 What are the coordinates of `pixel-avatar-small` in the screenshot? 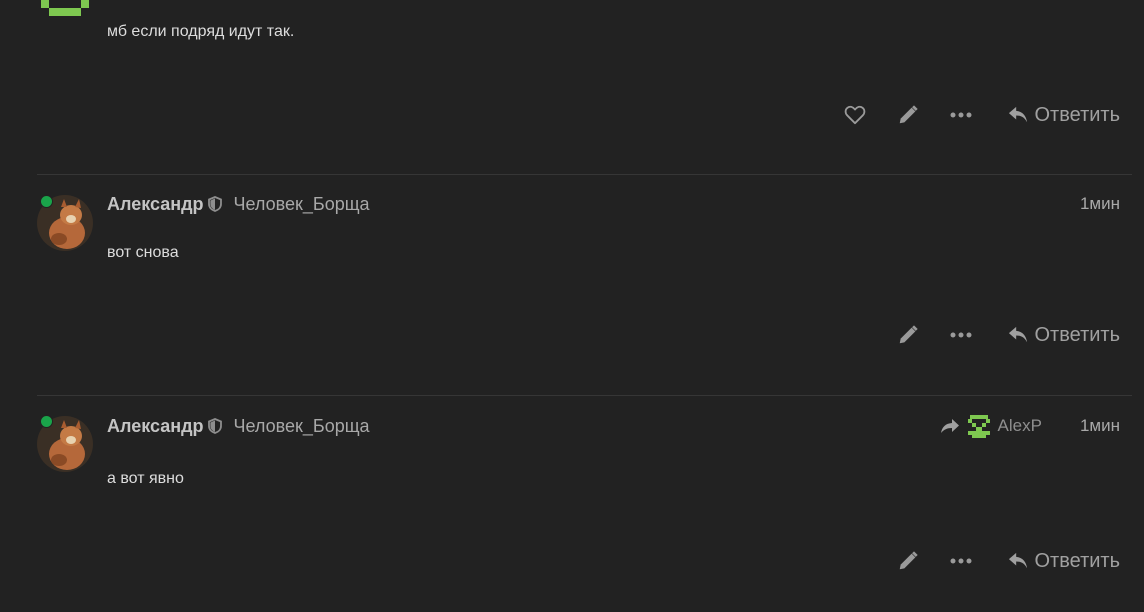 It's located at (978, 426).